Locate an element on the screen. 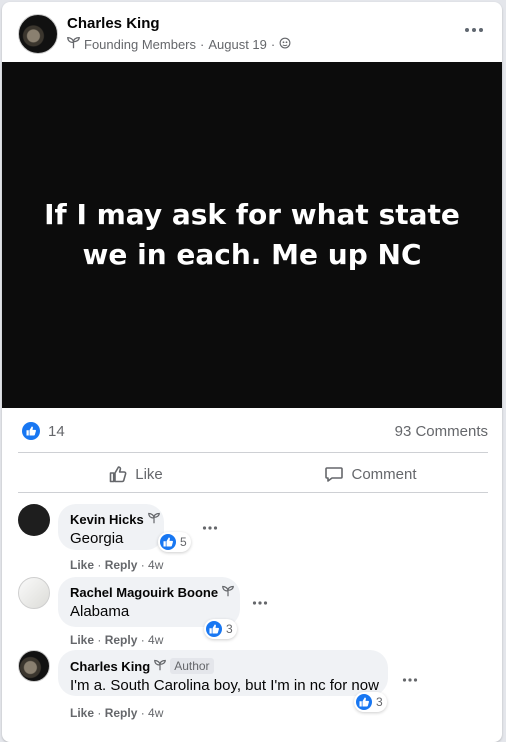 The image size is (506, 742). group-badge-label: Founding Members is located at coordinates (140, 44).